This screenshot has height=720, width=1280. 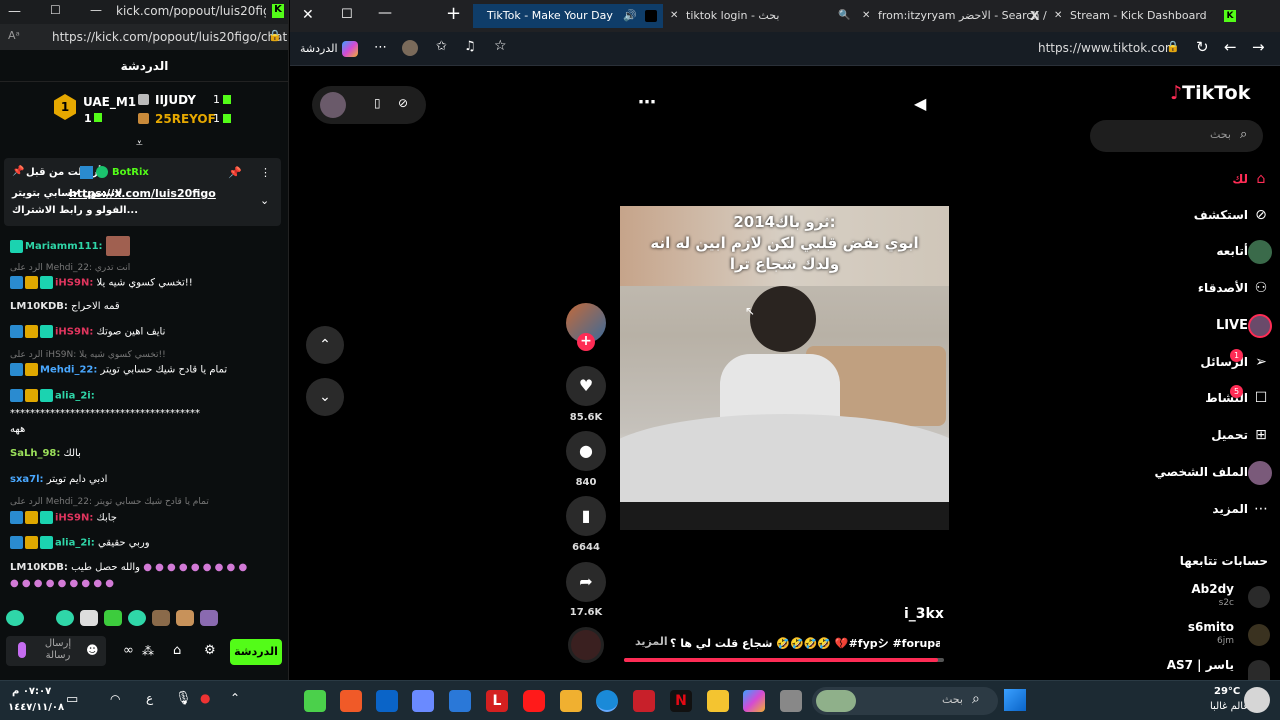 I want to click on pin-toggle-icon: 📌, so click(x=235, y=172).